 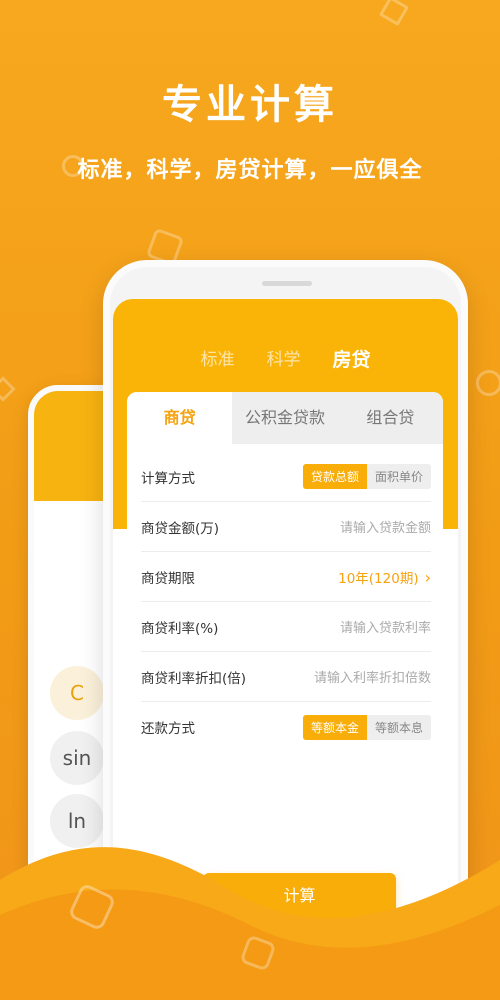 I want to click on option-equal-installment: 等额本息, so click(x=399, y=727).